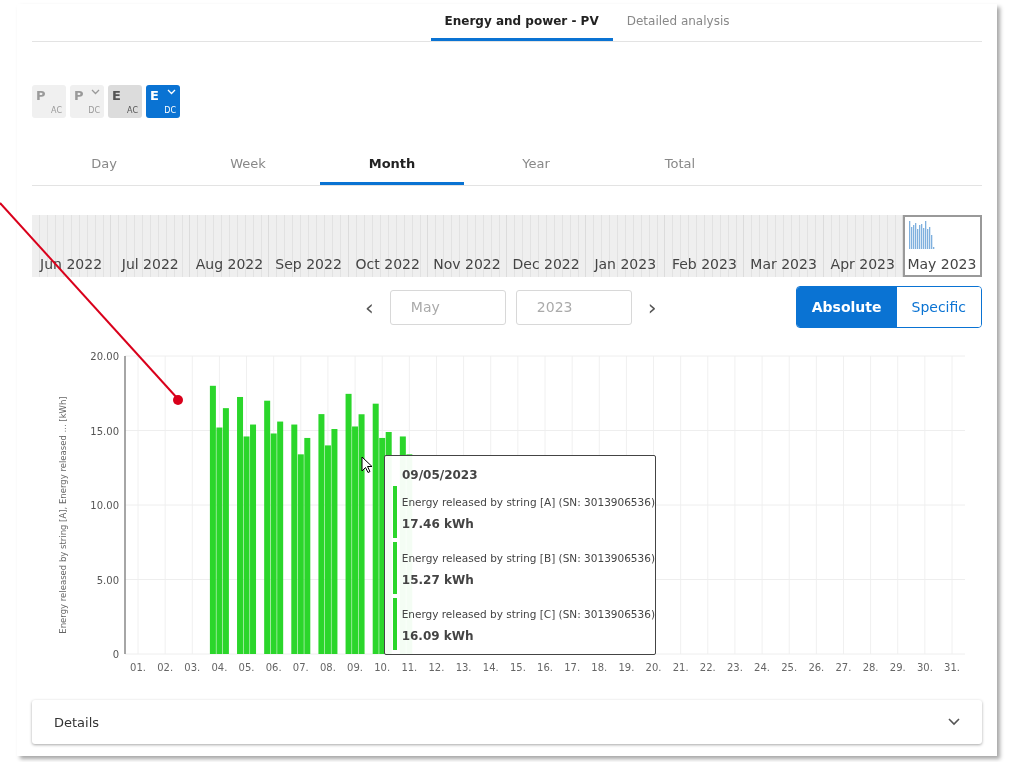 This screenshot has width=1010, height=762. Describe the element at coordinates (115, 654) in the screenshot. I see `y-tick-label: 0` at that location.